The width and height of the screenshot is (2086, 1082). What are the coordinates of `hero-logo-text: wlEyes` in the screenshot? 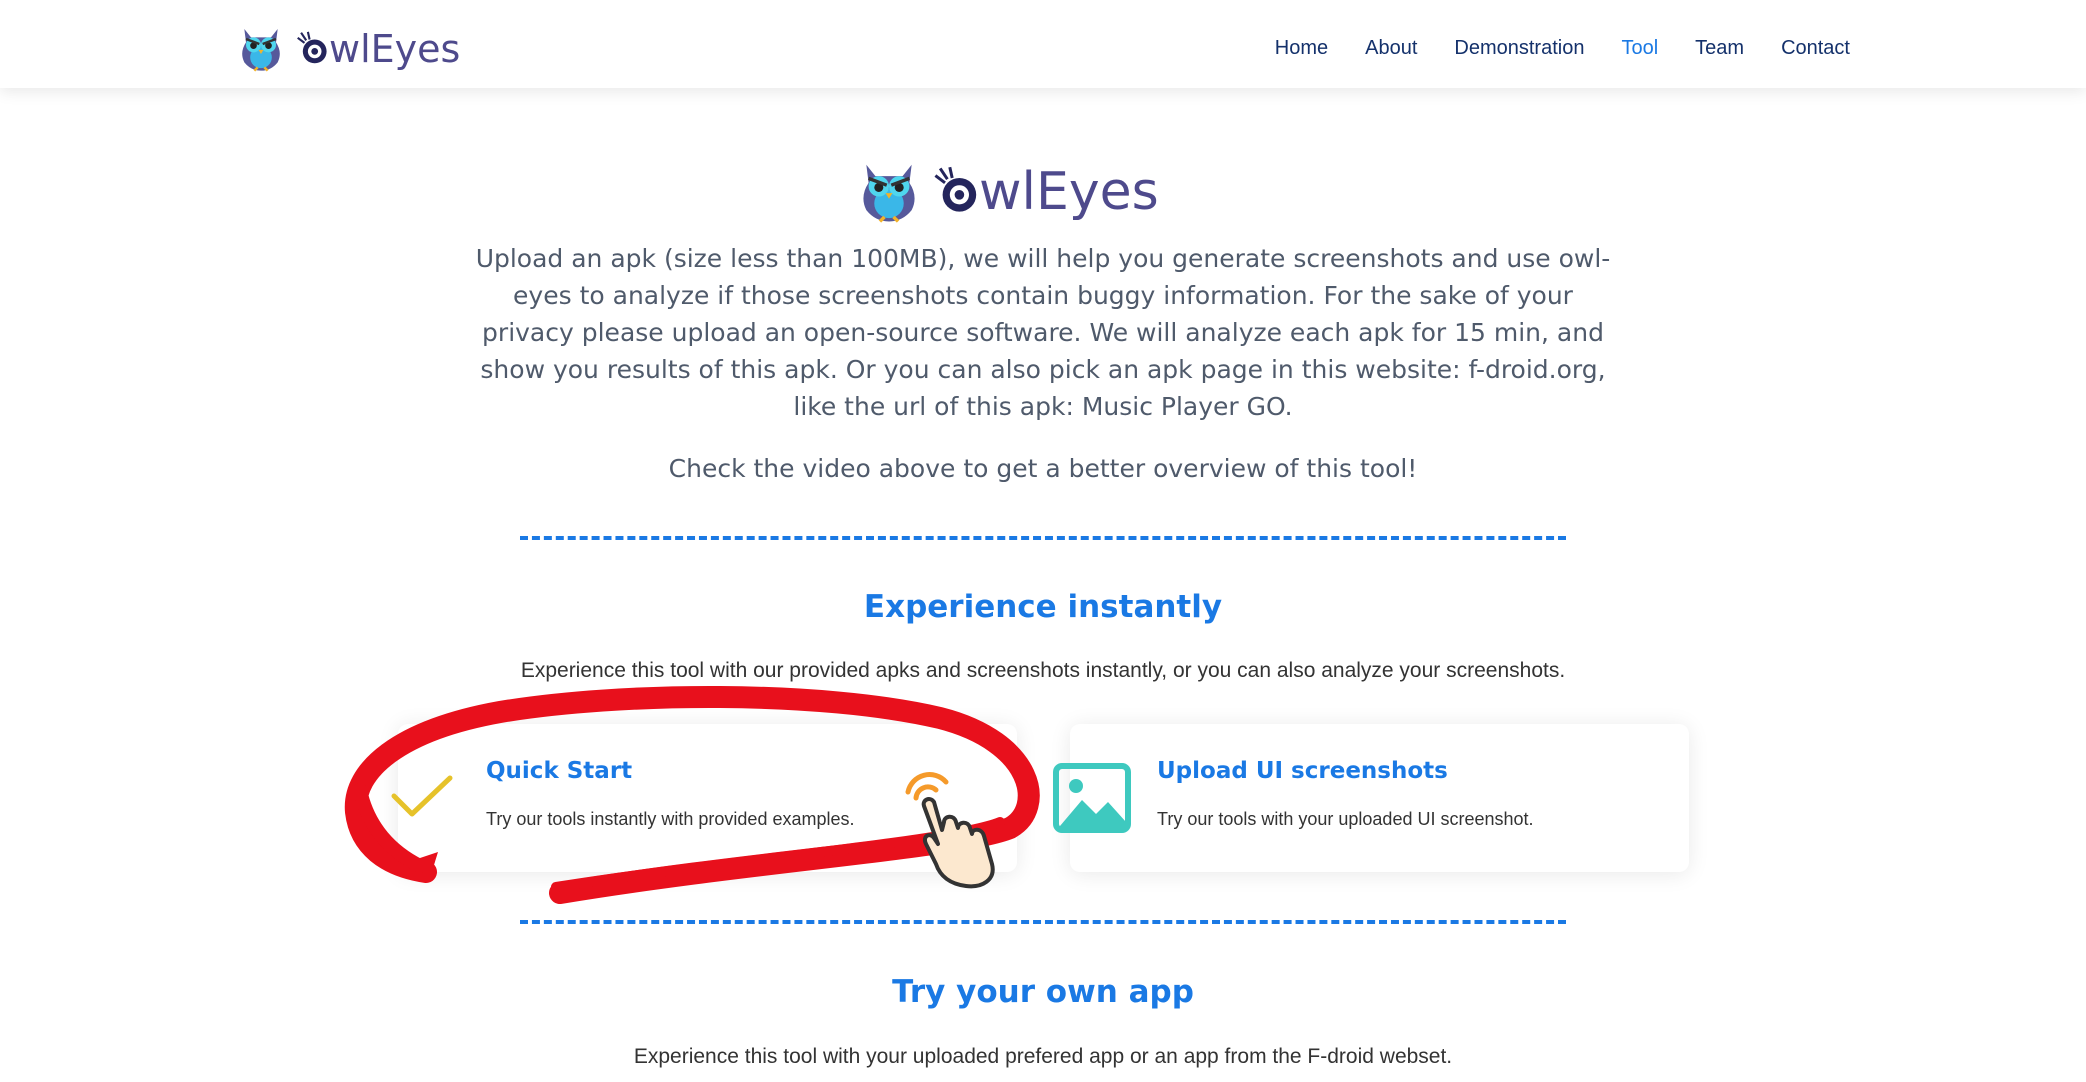 It's located at (1069, 192).